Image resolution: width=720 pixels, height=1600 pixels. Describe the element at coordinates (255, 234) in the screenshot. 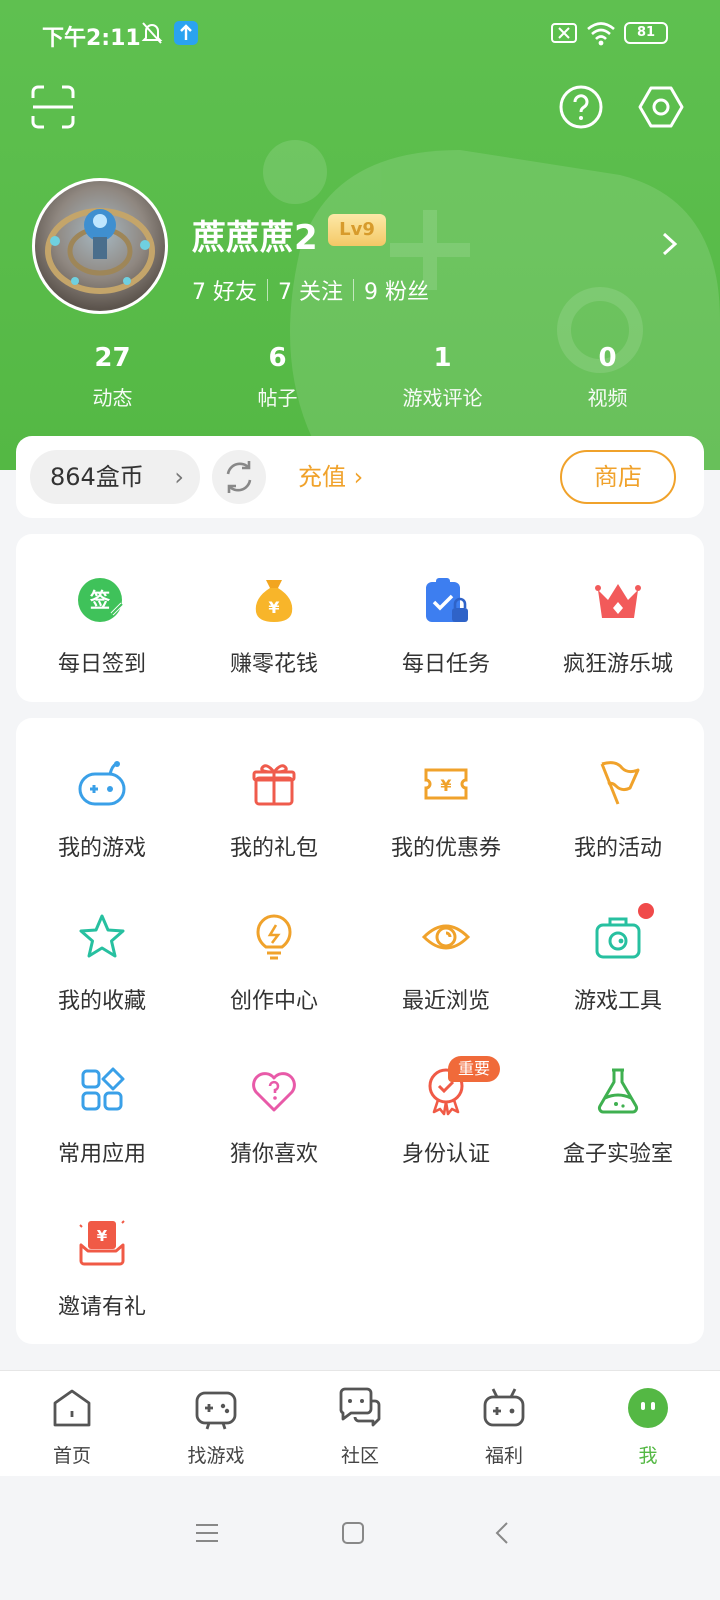

I see `username: 蔗蔗蔗2` at that location.